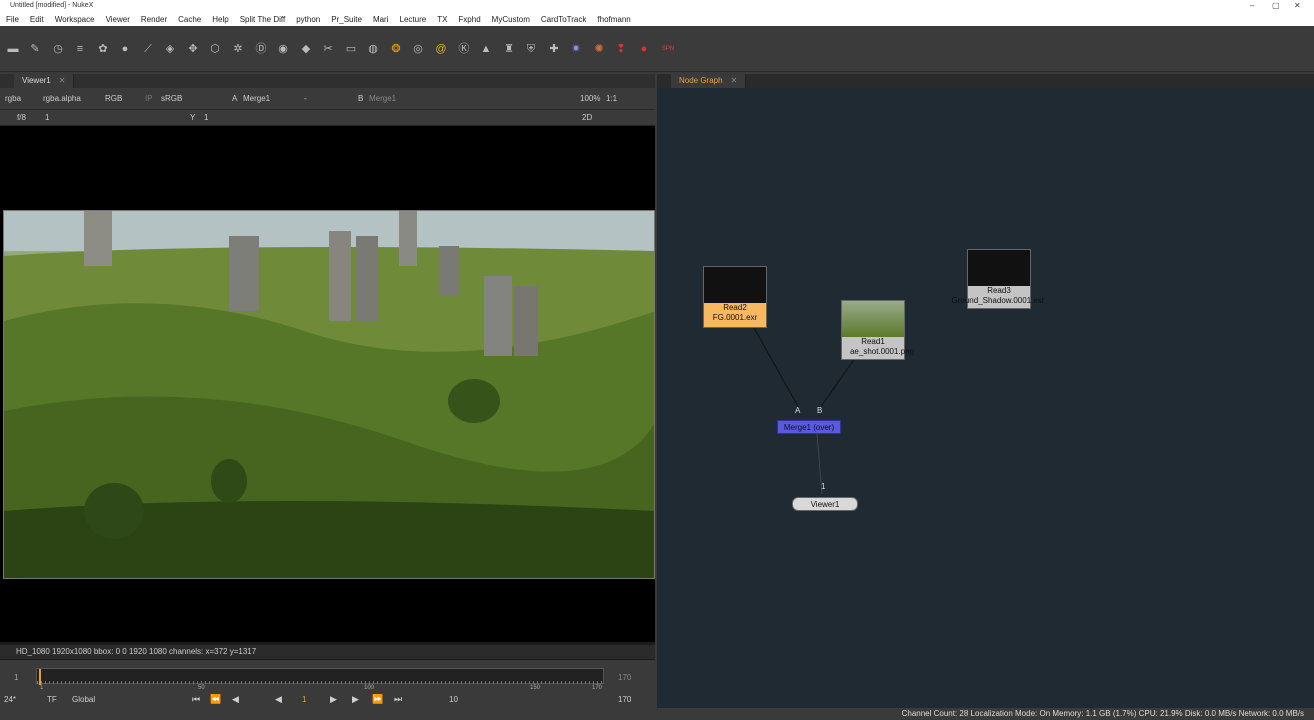 This screenshot has width=1314, height=720. I want to click on minimize-button: –, so click(1252, 6).